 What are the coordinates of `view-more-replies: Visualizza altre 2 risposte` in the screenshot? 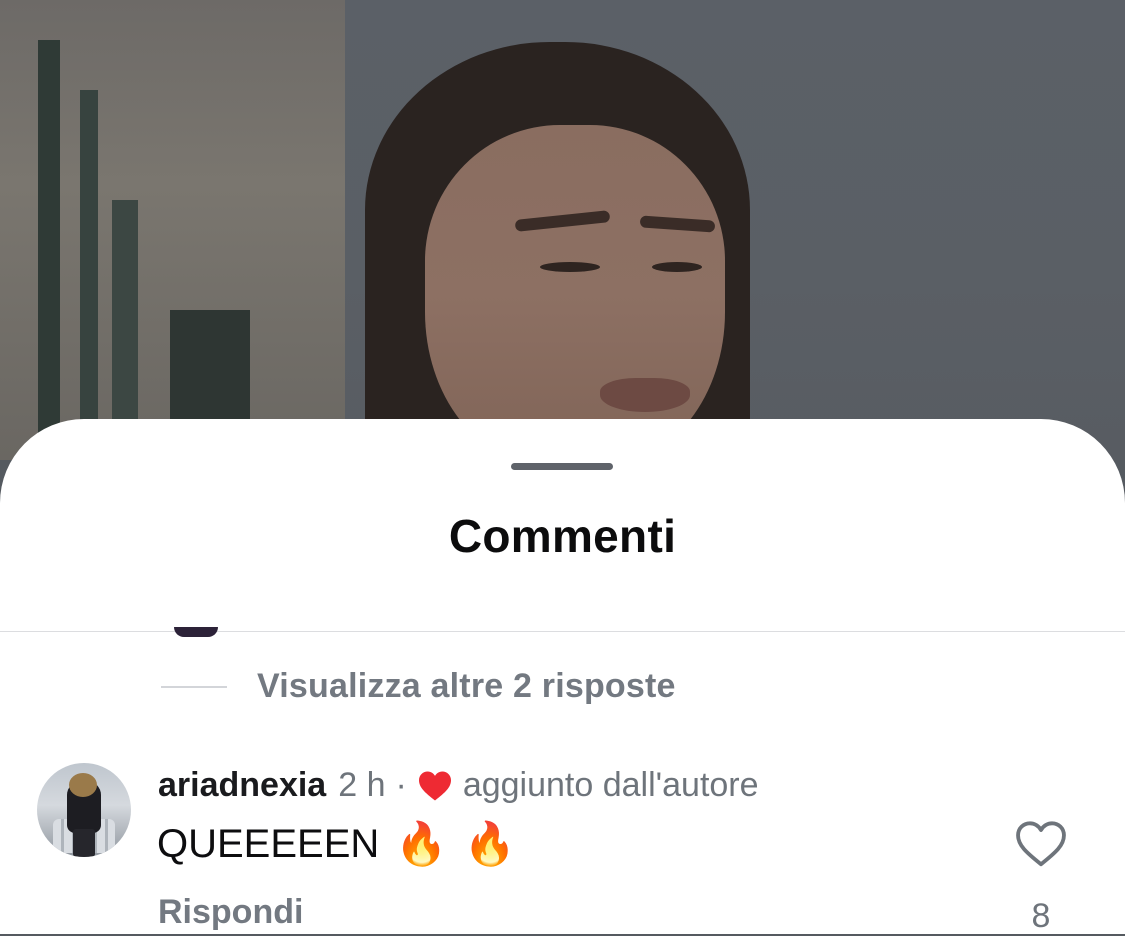 It's located at (418, 686).